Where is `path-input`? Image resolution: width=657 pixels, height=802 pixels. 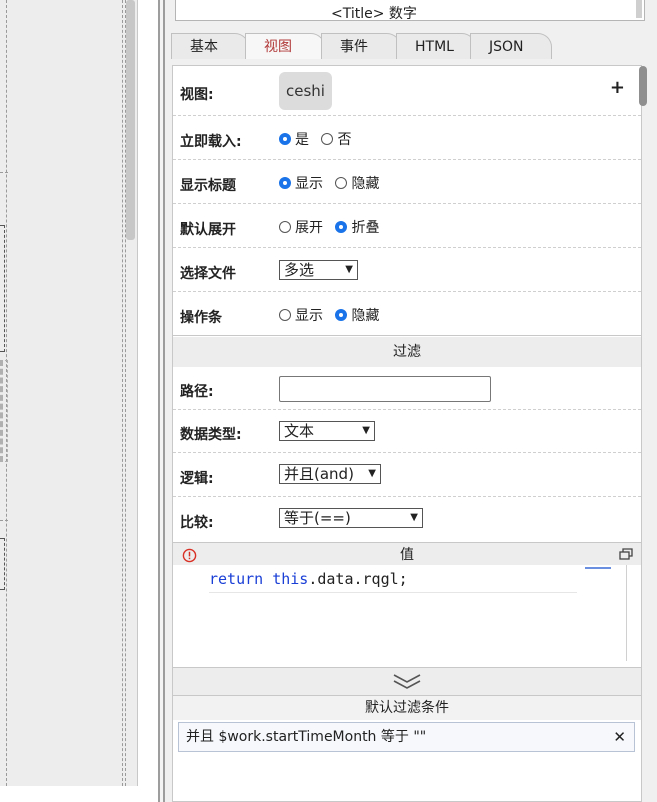
path-input is located at coordinates (385, 389).